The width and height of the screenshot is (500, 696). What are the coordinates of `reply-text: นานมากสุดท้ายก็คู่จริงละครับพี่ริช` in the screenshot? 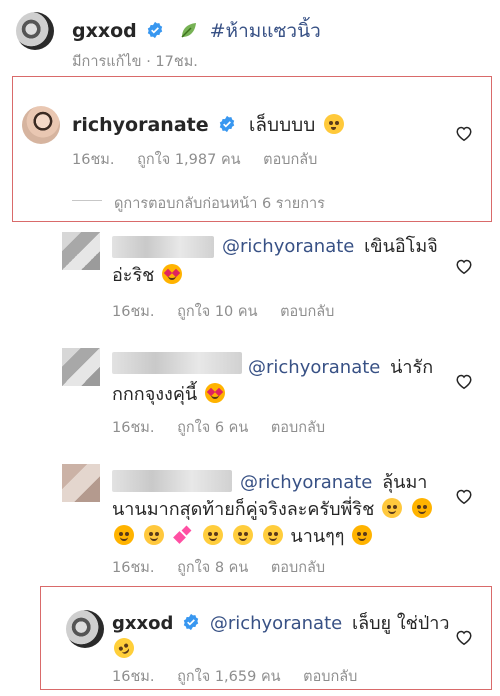 It's located at (243, 509).